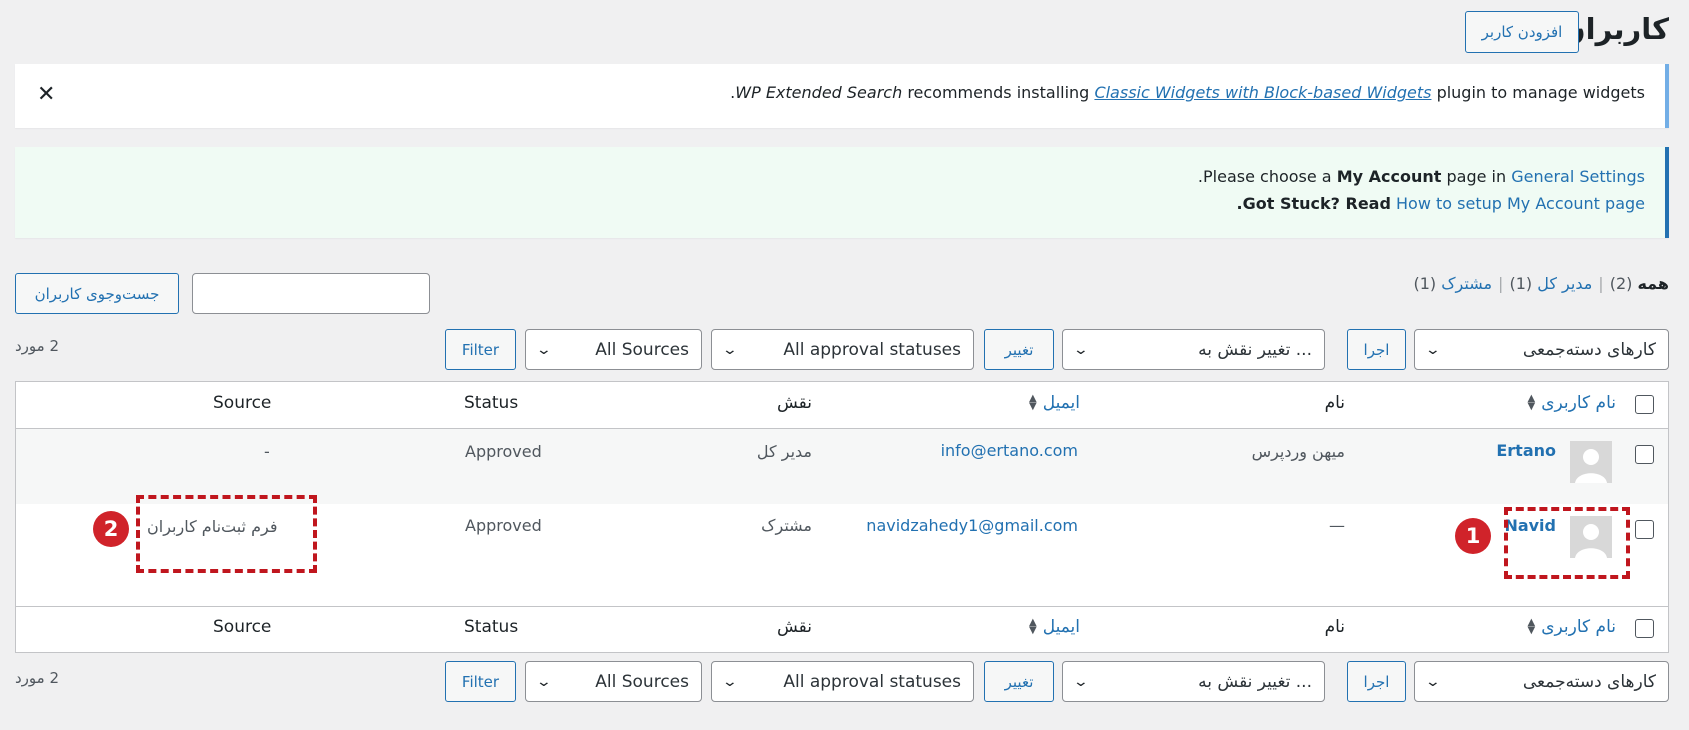 The height and width of the screenshot is (730, 1689). What do you see at coordinates (1466, 283) in the screenshot?
I see `view-subscriber: مشترک` at bounding box center [1466, 283].